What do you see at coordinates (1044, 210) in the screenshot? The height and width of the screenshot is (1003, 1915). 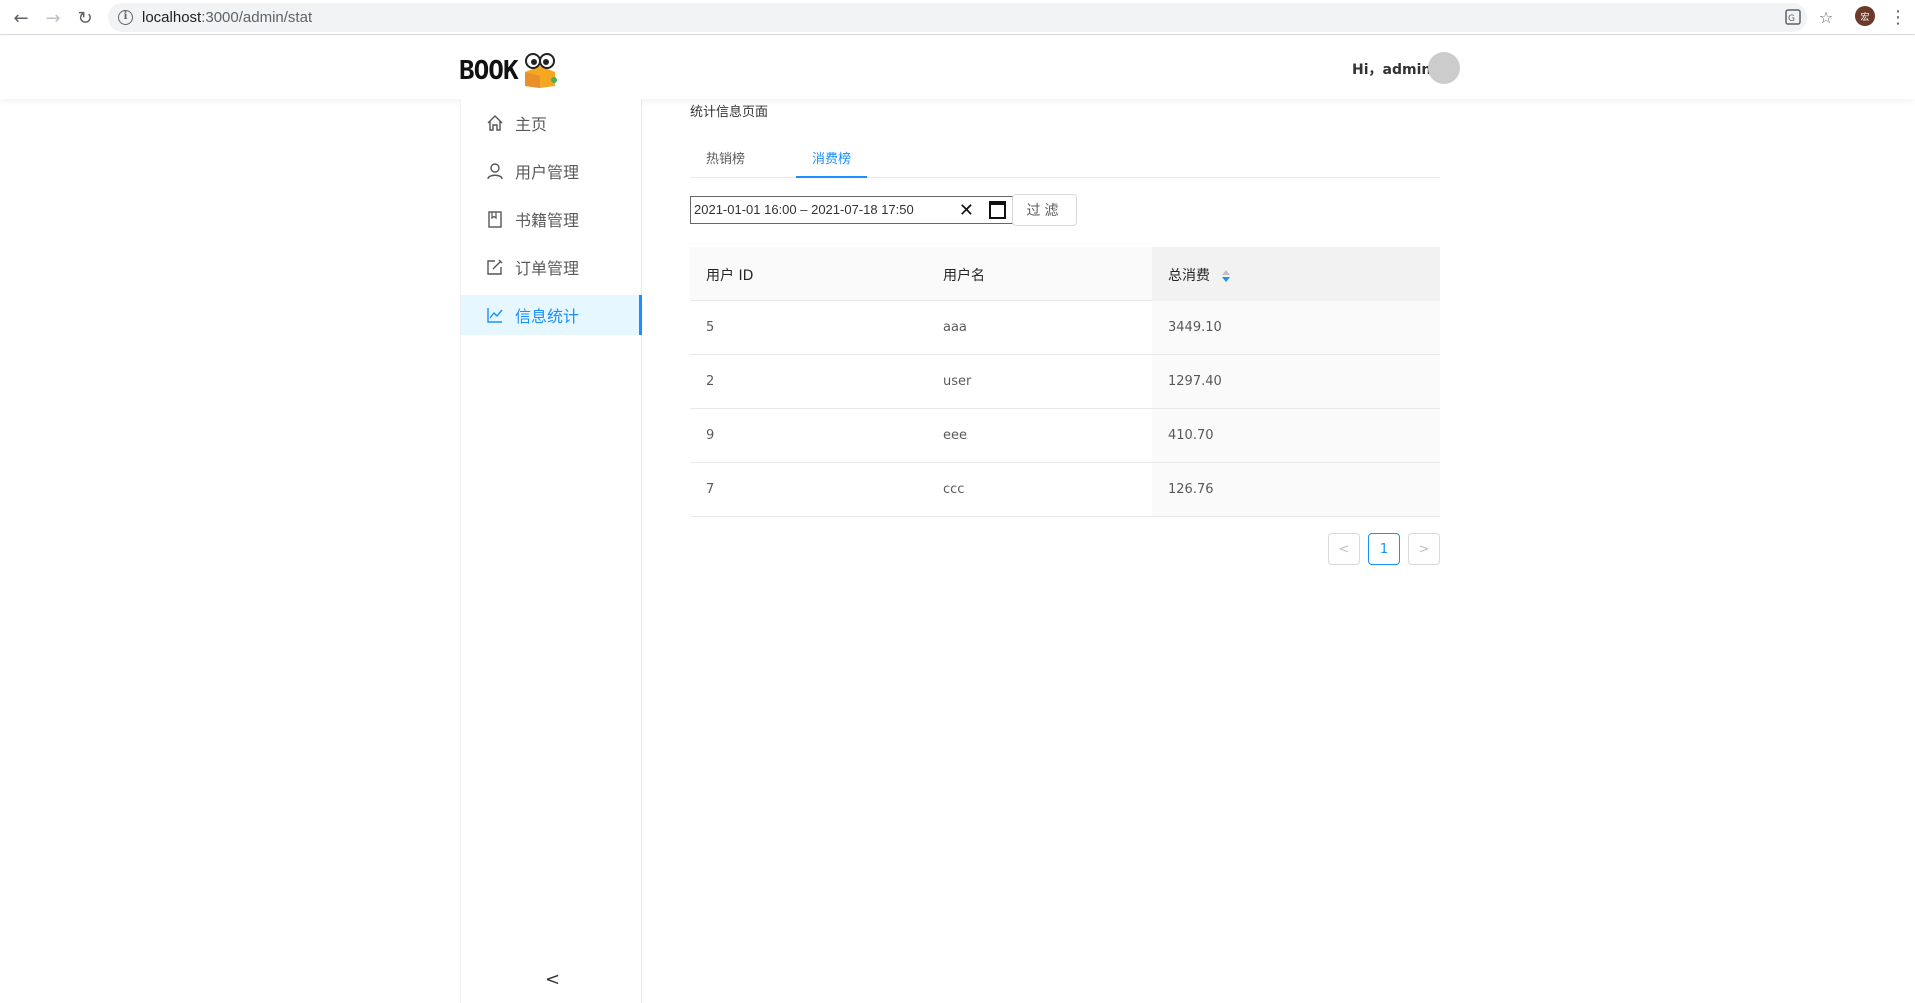 I see `filter-button: 过滤` at bounding box center [1044, 210].